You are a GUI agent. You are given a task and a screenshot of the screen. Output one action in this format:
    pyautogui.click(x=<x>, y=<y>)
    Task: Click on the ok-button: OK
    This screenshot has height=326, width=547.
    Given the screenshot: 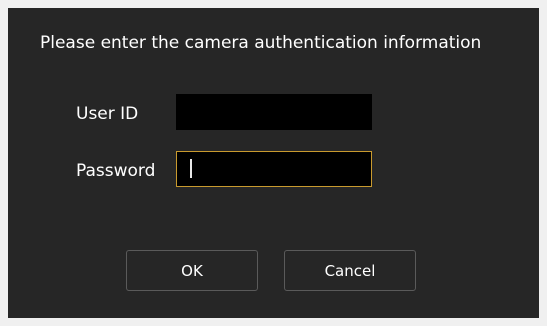 What is the action you would take?
    pyautogui.click(x=192, y=270)
    